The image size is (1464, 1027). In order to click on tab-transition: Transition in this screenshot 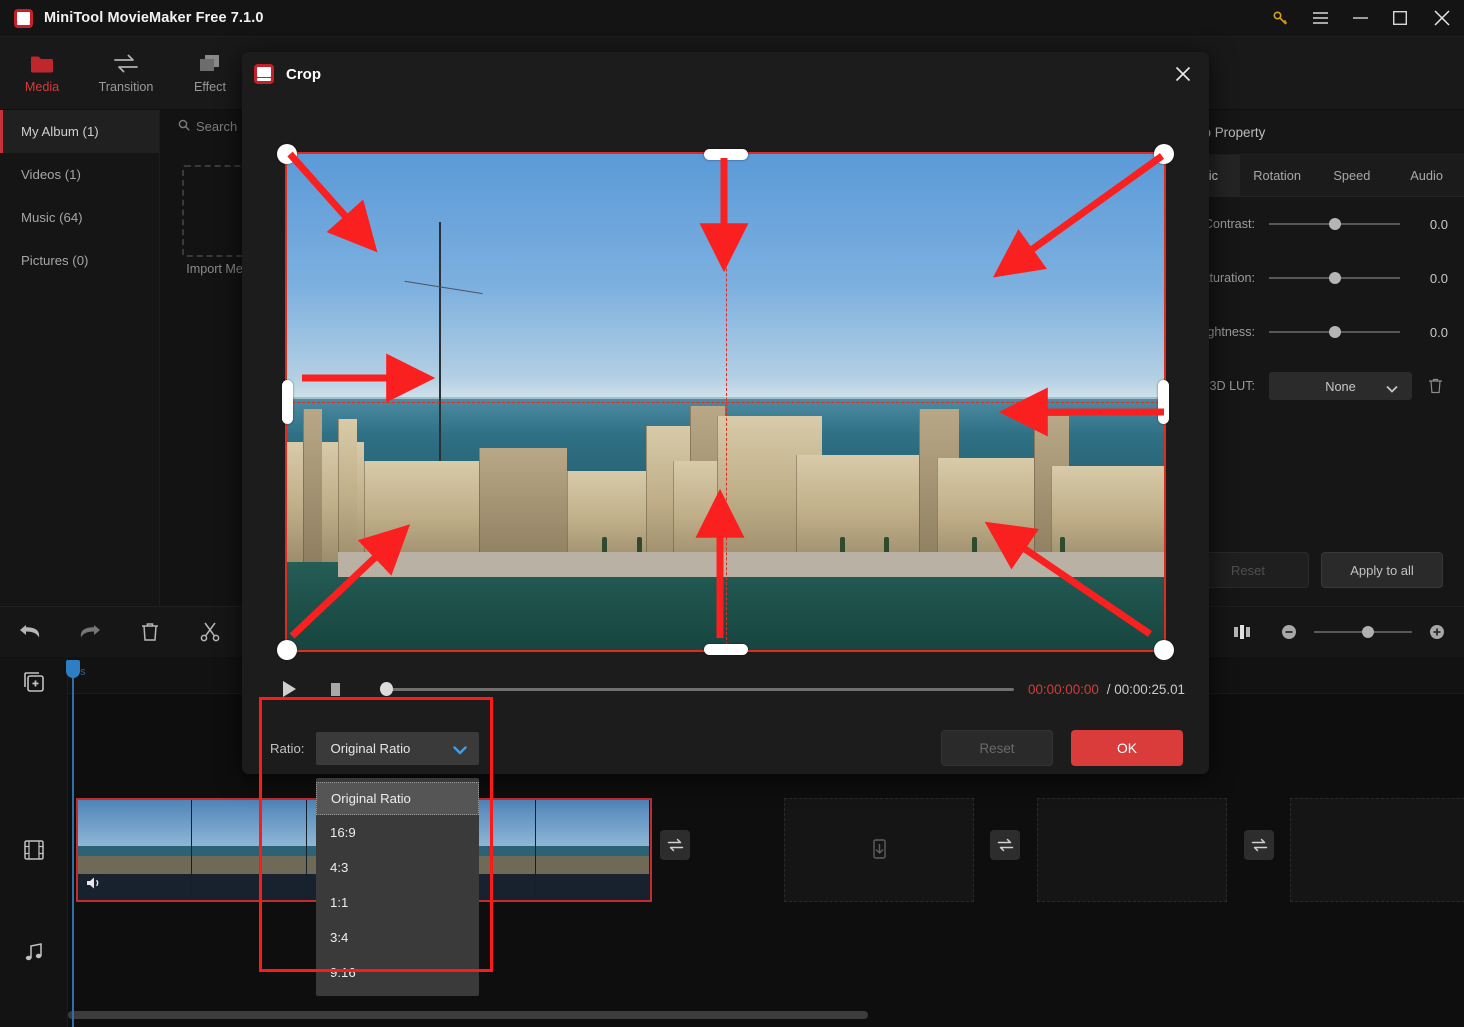, I will do `click(126, 73)`.